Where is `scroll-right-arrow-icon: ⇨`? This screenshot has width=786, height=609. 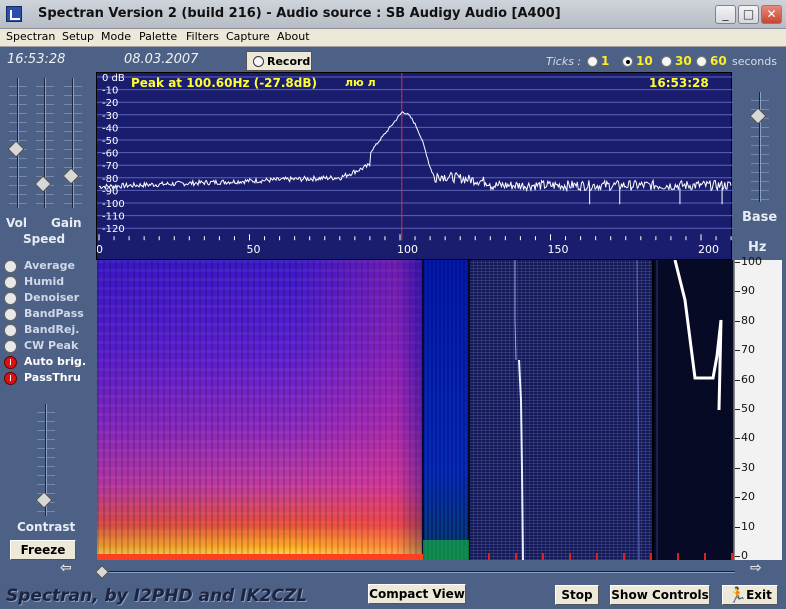
scroll-right-arrow-icon: ⇨ is located at coordinates (756, 568).